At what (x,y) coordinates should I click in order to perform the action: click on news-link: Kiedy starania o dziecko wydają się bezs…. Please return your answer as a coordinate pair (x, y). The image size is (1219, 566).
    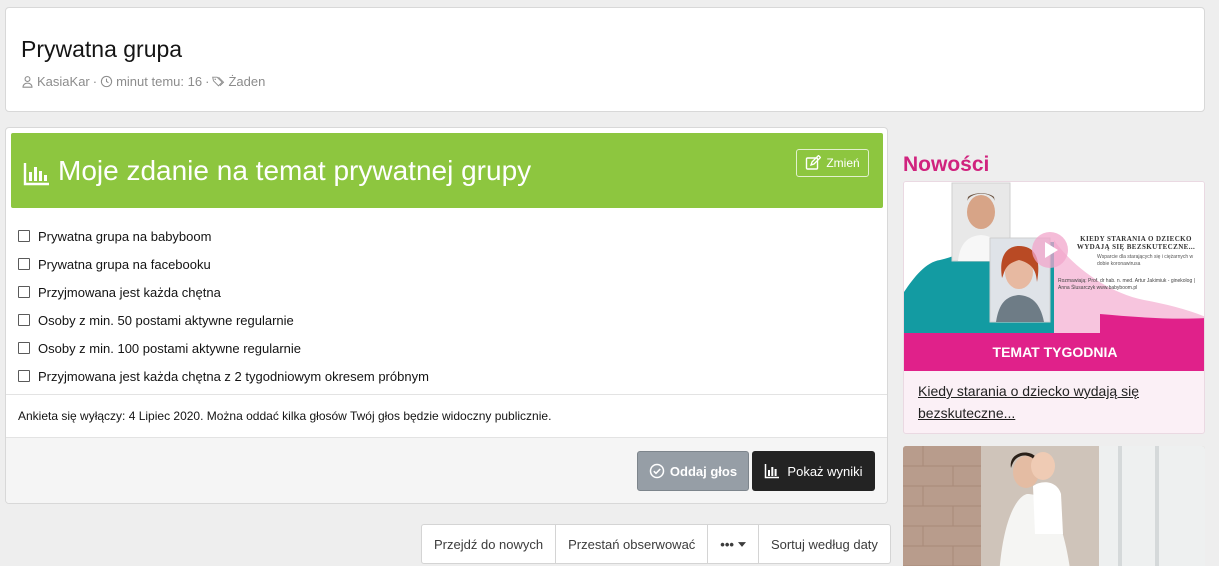
    Looking at the image, I should click on (1058, 402).